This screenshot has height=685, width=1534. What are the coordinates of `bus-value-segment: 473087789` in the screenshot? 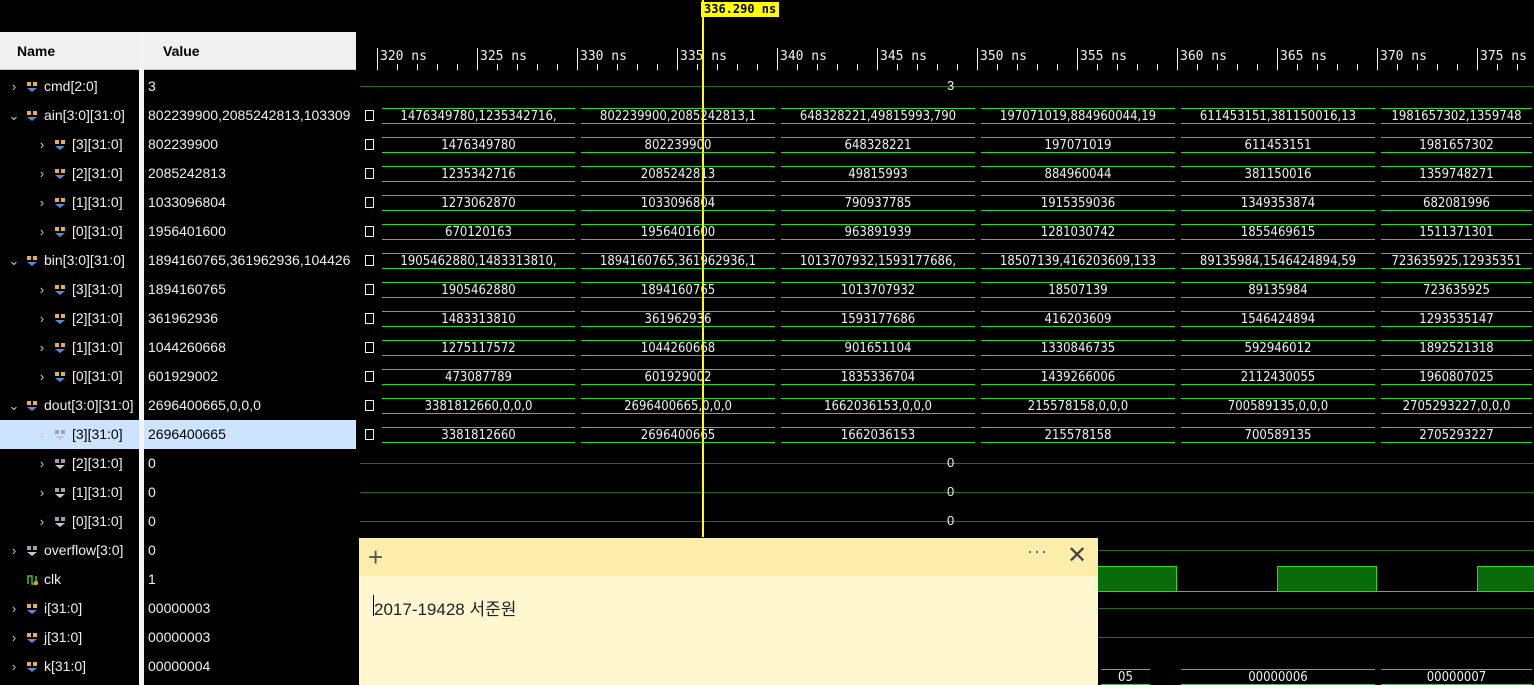 It's located at (478, 377).